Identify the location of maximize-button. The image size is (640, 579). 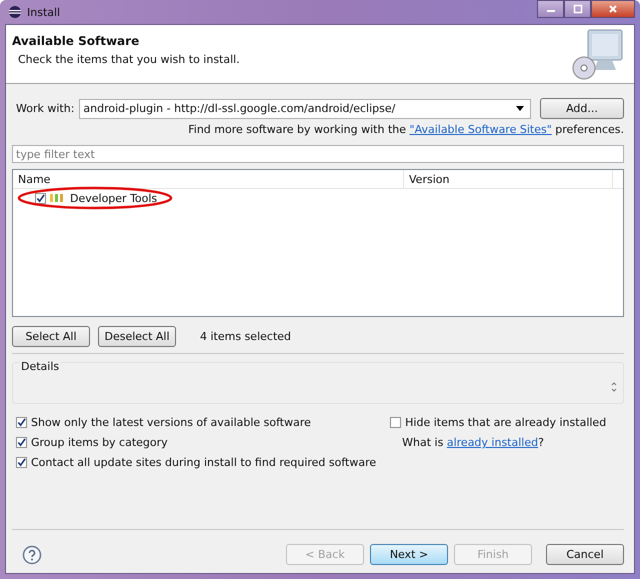
(577, 9).